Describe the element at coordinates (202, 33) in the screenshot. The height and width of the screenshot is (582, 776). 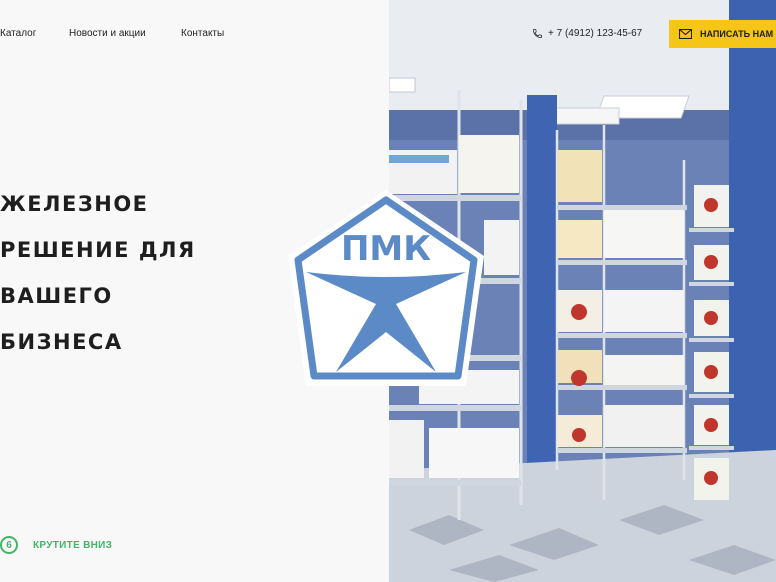
I see `nav-item-contacts: Контакты` at that location.